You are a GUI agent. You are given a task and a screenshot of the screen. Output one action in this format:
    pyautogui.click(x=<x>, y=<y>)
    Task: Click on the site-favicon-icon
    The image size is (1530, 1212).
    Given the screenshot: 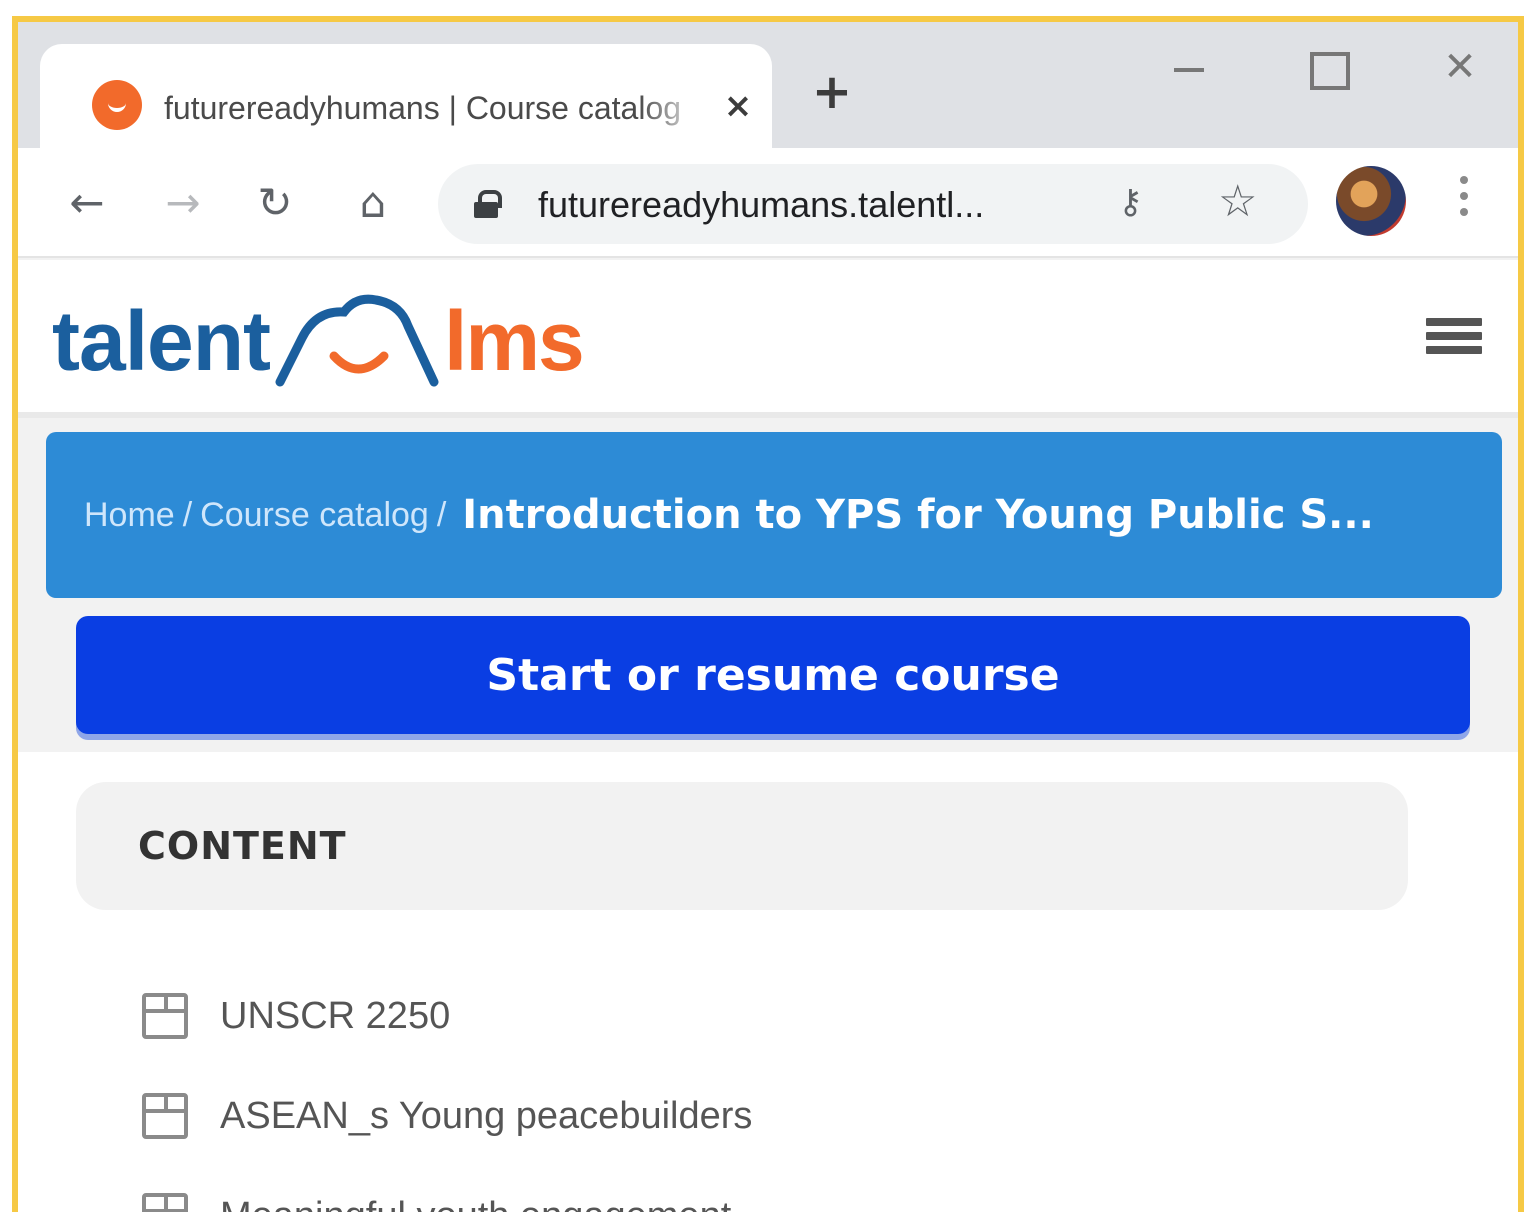 What is the action you would take?
    pyautogui.click(x=117, y=105)
    